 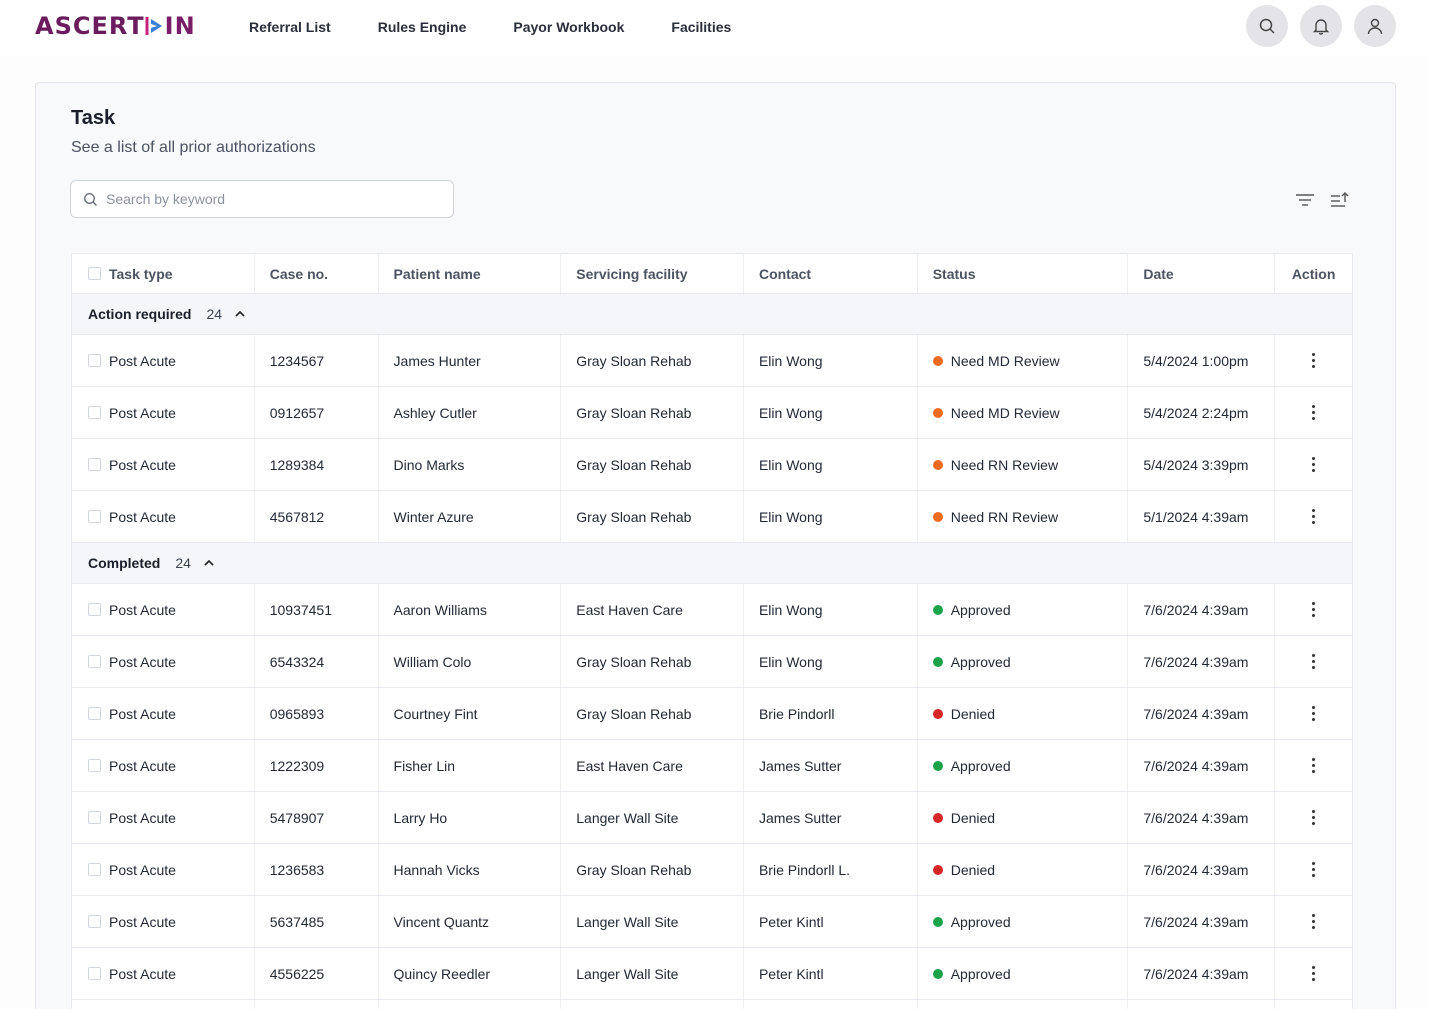 I want to click on header-patient-name: Patient name, so click(x=470, y=273).